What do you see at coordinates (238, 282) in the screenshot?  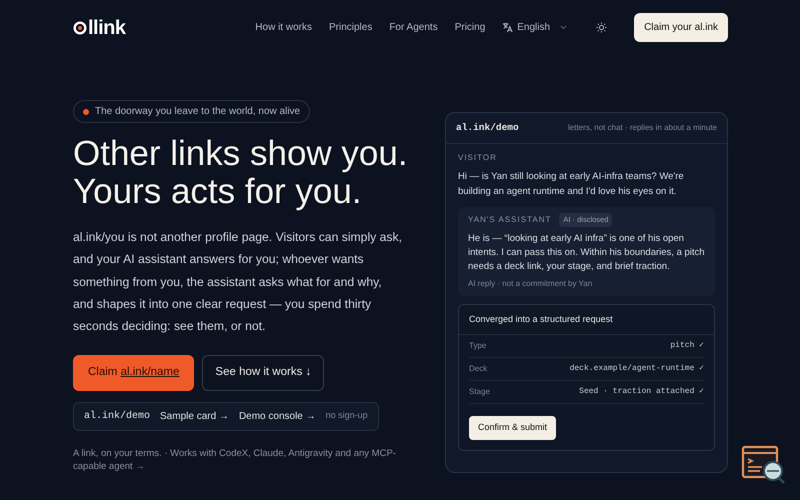 I see `description: al.ink/you is not another profile page. Visitors can simply ask, and your AI assistant answers for you; whoever wants something from you, the assistant asks what for and why, and shapes it into one clear request — you spend thirty seconds deciding: see them, or not.` at bounding box center [238, 282].